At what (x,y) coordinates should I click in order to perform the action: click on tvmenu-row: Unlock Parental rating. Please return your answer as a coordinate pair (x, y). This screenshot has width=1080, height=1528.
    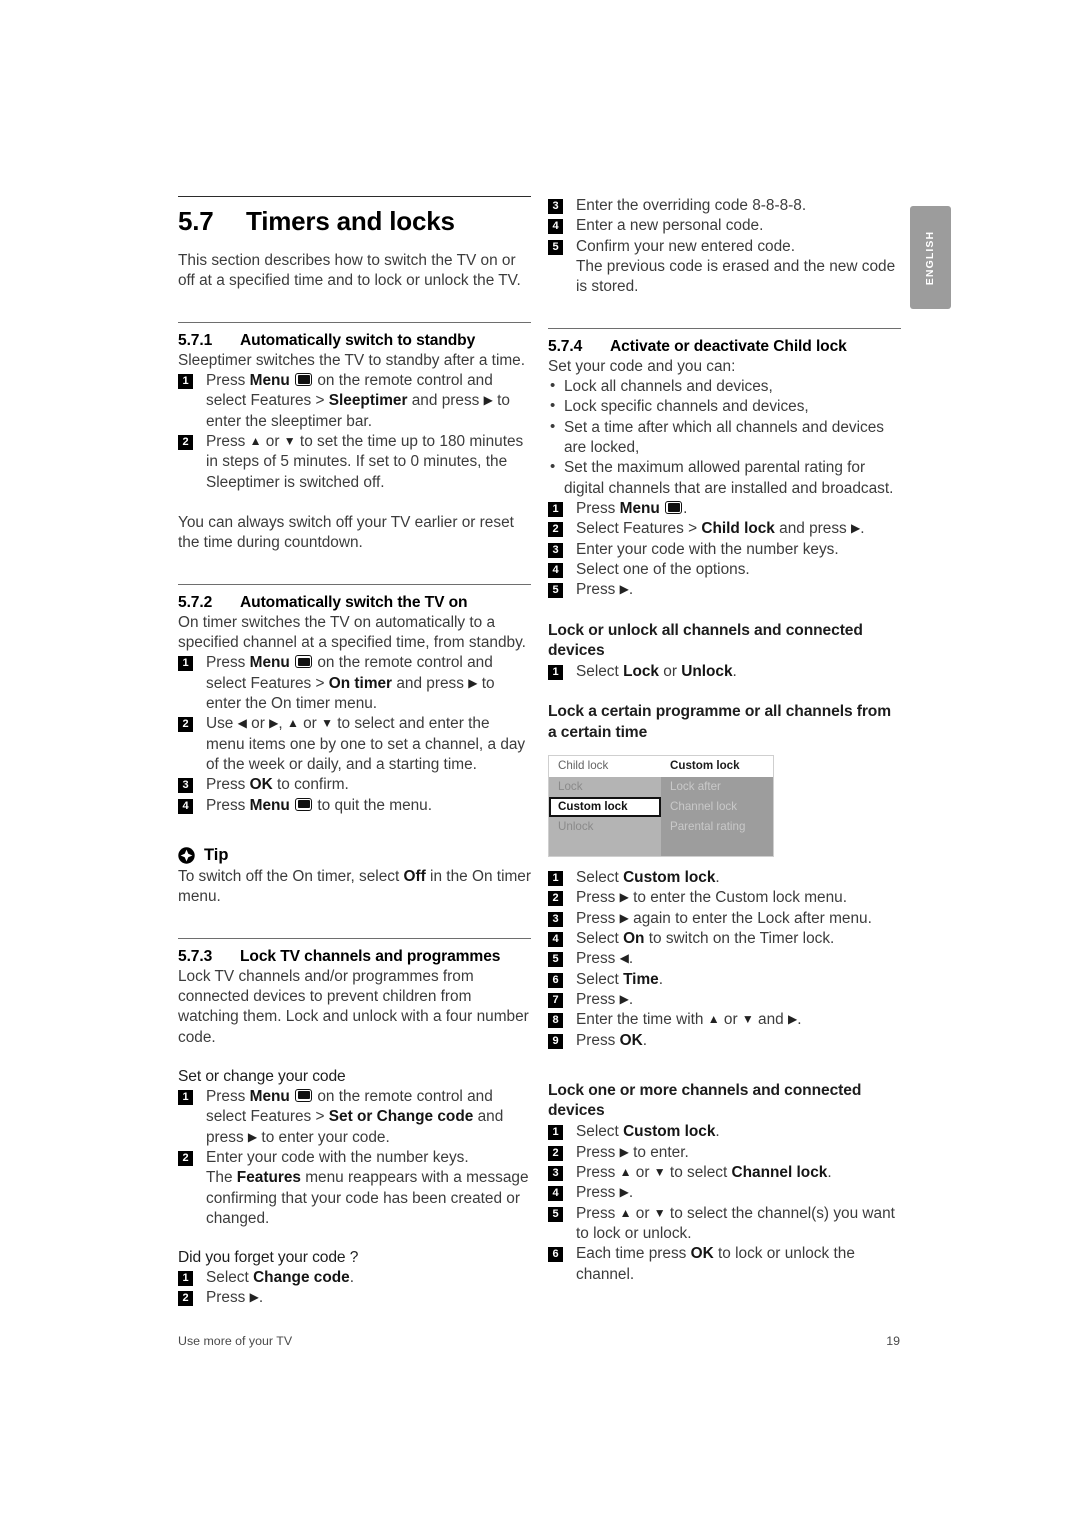
    Looking at the image, I should click on (661, 826).